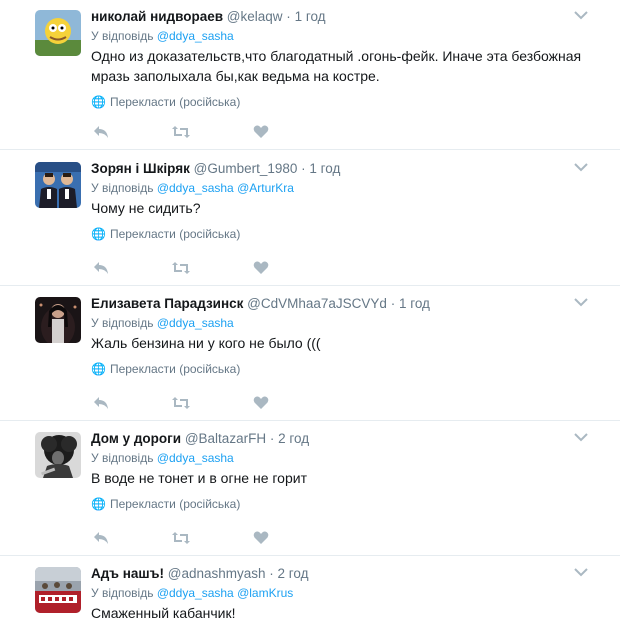 This screenshot has width=620, height=638. I want to click on mention-link: @lamKrus, so click(265, 593).